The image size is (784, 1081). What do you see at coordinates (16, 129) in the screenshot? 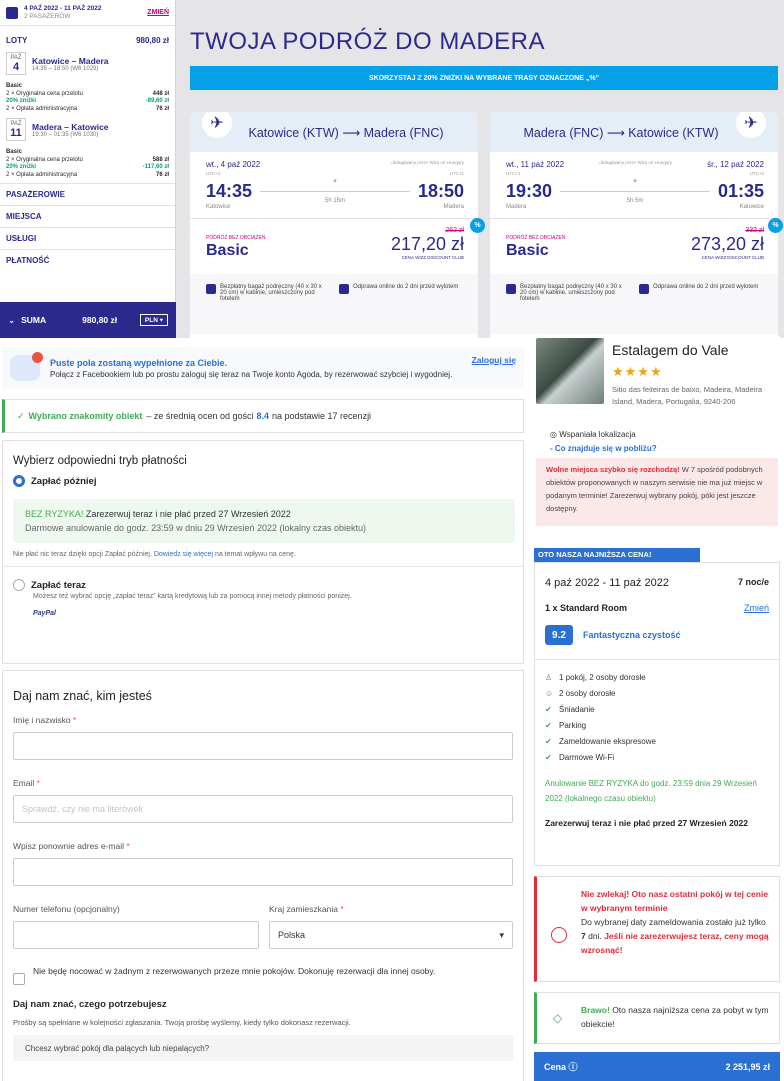
I see `date-badge: PAŹ 11` at bounding box center [16, 129].